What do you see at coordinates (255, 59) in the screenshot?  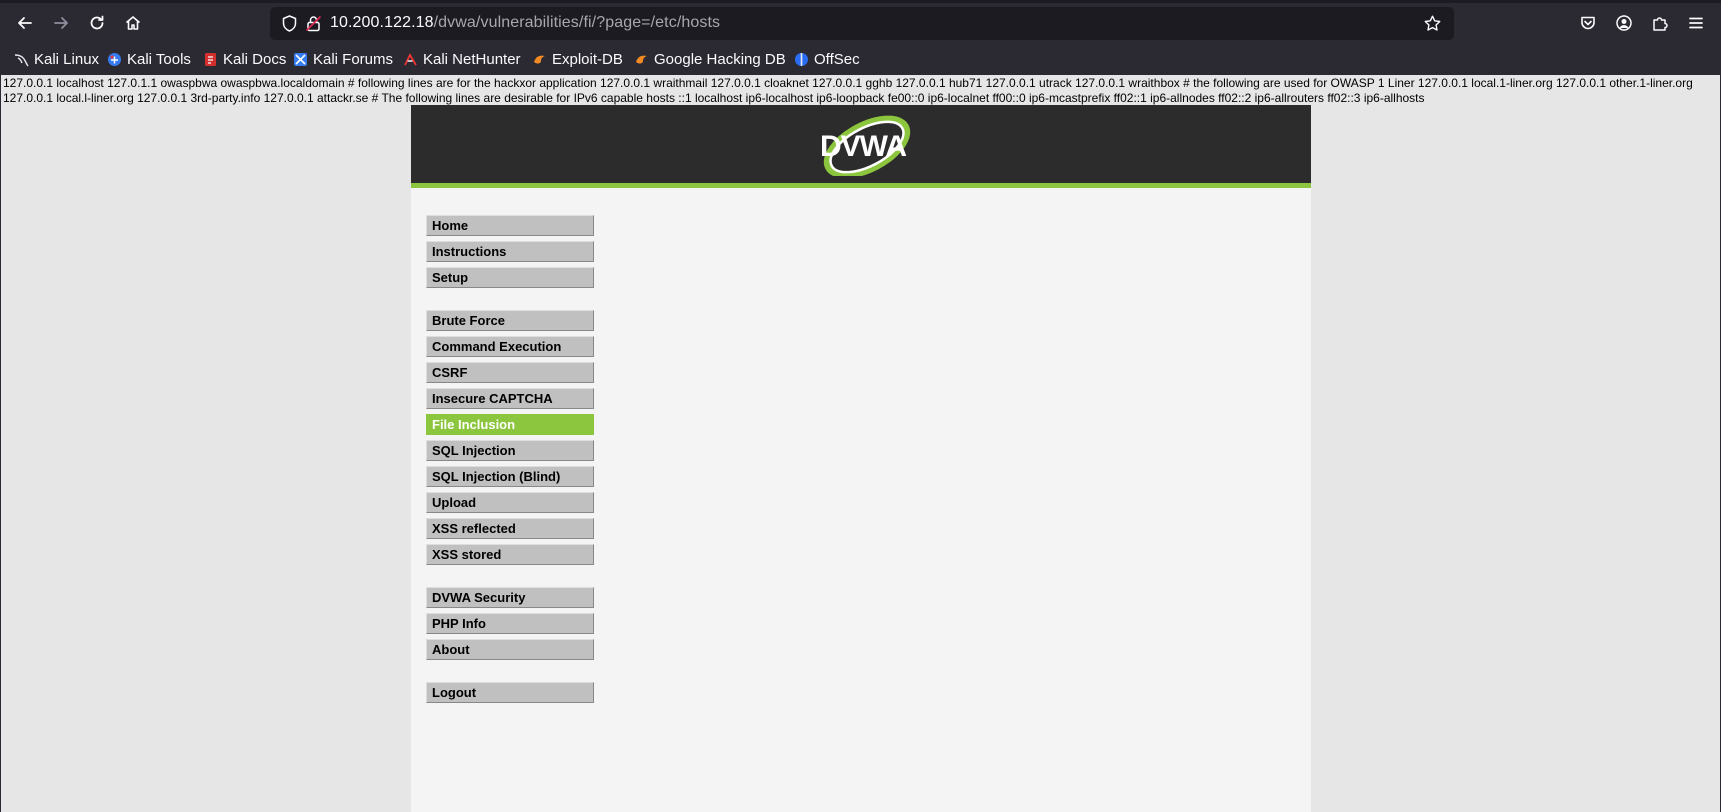 I see `bookmark-label: Kali Docs` at bounding box center [255, 59].